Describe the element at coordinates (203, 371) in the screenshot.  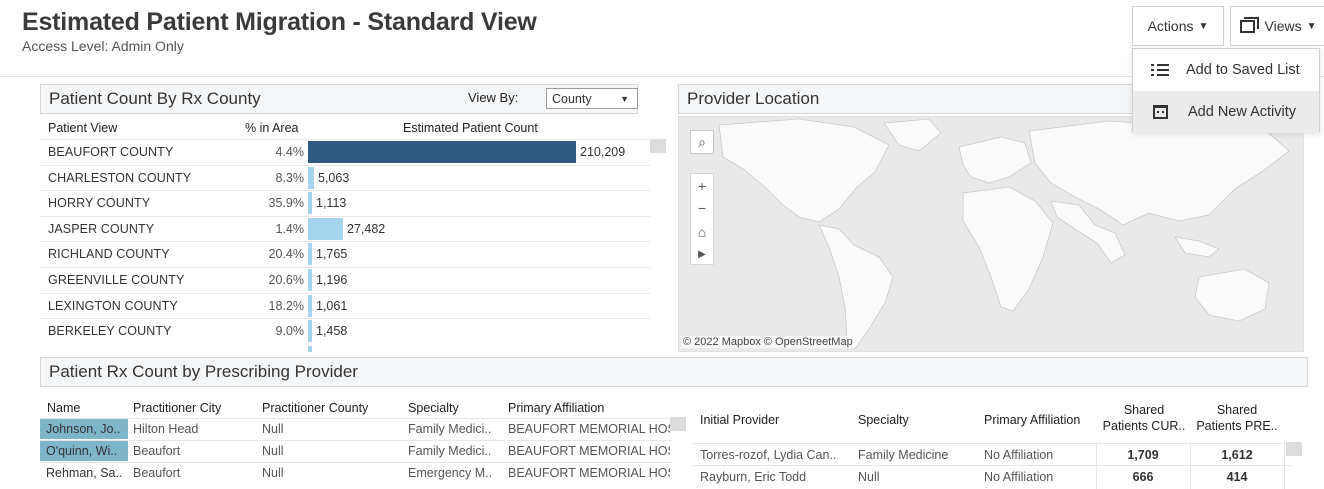
I see `panel-title-text: Patient Rx Count by Prescribing Provider` at that location.